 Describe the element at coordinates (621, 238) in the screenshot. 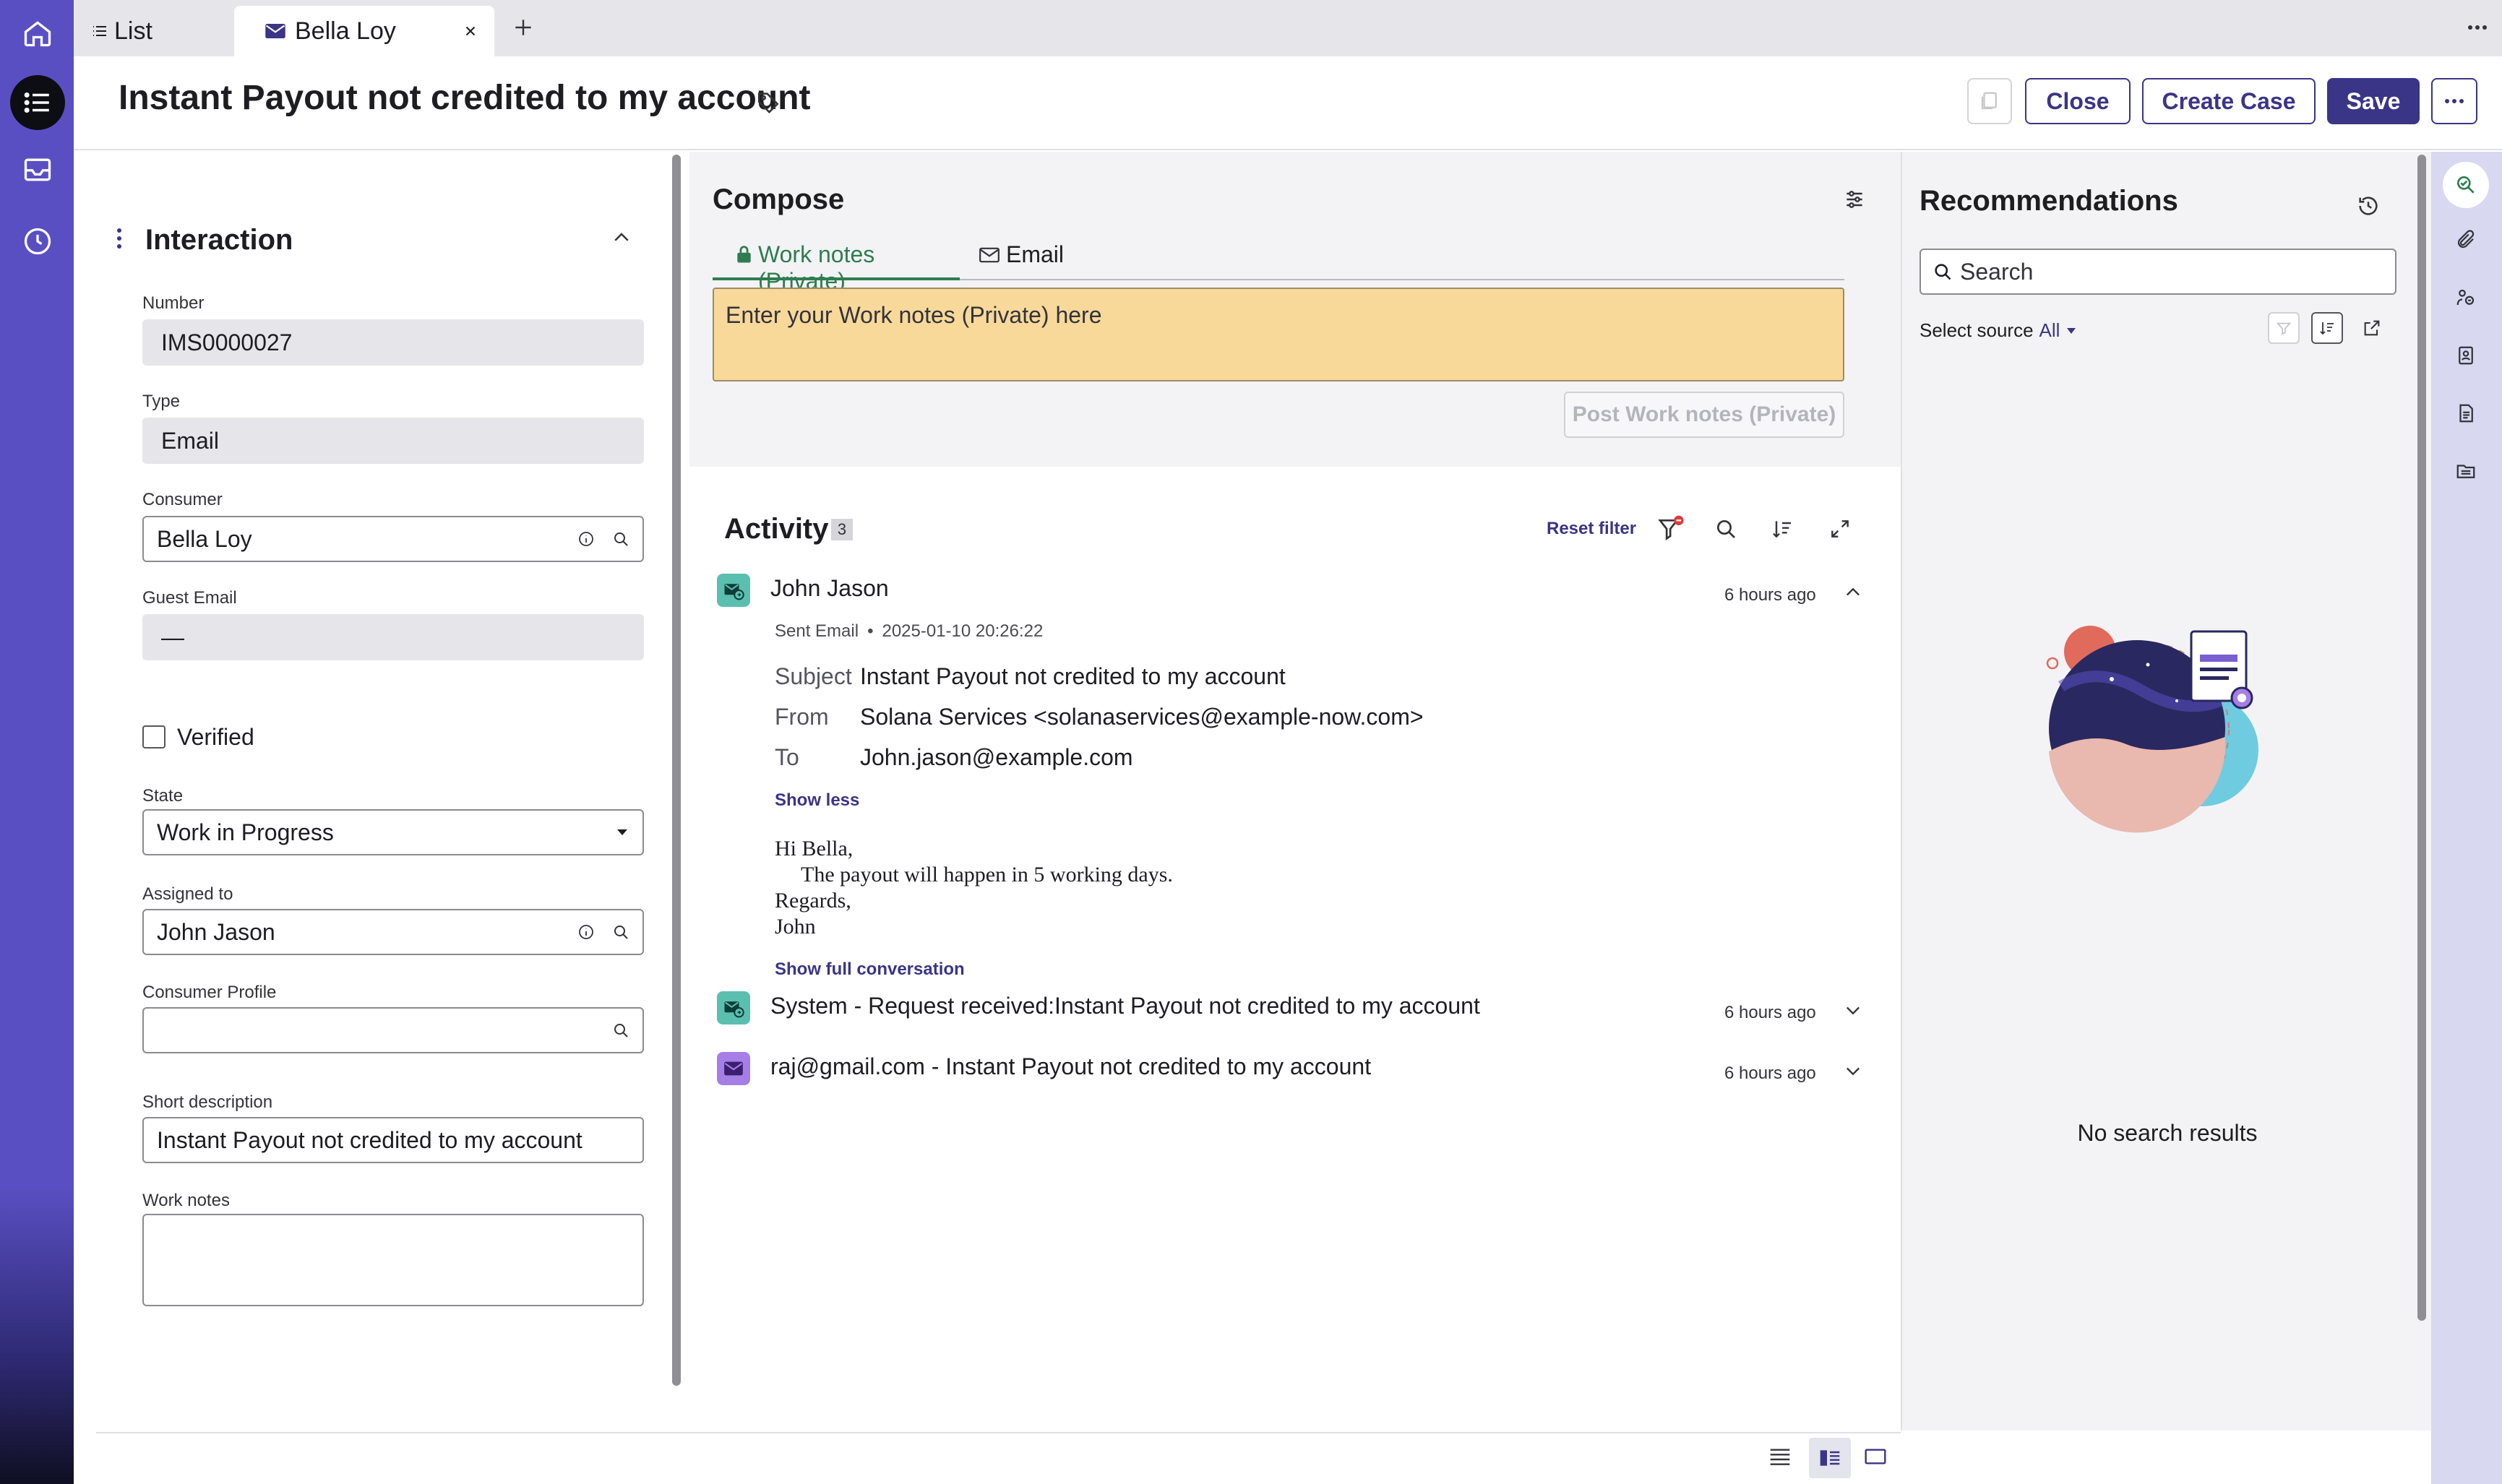

I see `collapse-section-icon` at that location.